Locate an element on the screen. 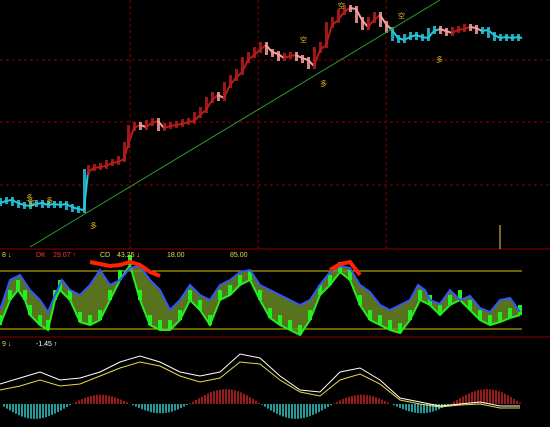  ind1-label-a: 8 ↓ is located at coordinates (6, 255).